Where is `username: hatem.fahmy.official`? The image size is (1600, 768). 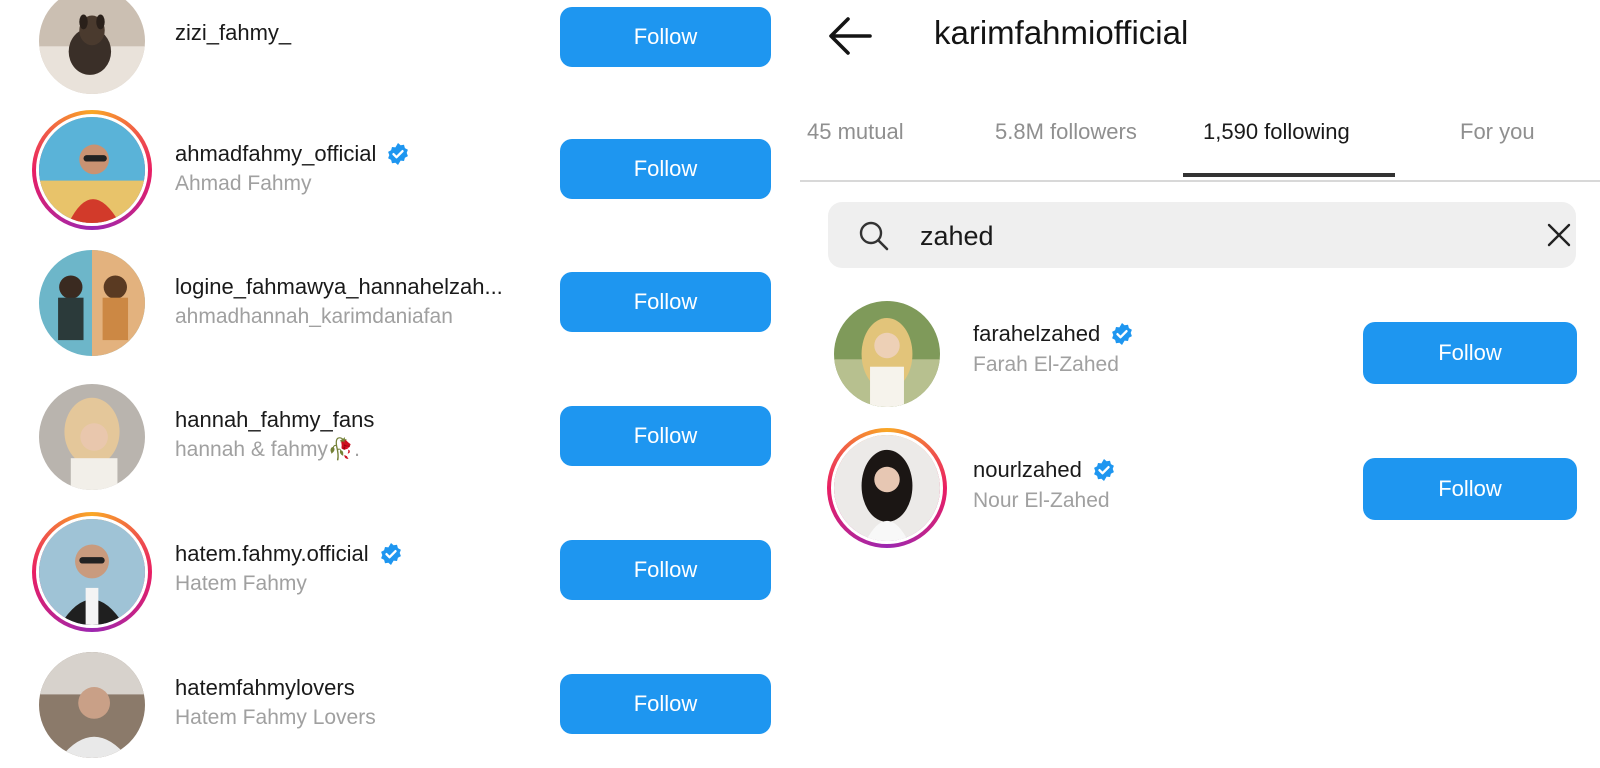
username: hatem.fahmy.official is located at coordinates (289, 554).